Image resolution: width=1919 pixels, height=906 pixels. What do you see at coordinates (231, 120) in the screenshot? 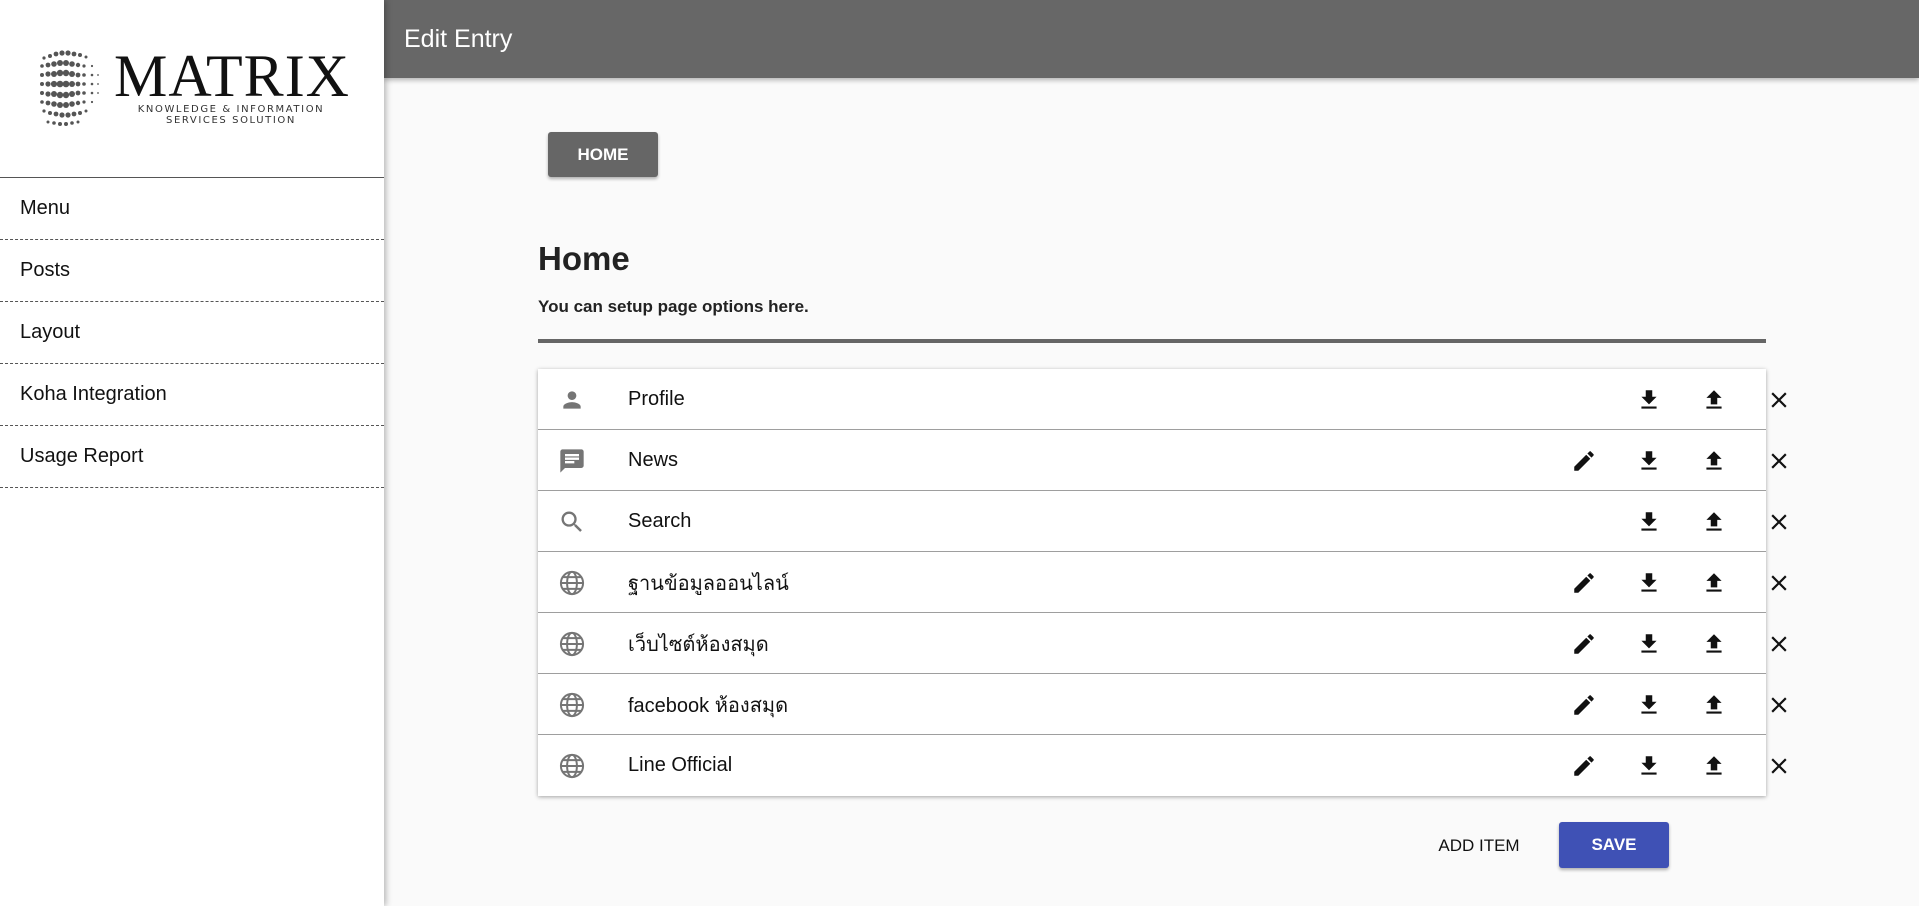
I see `logo-tagline-line-2: SERVICES SOLUTION` at bounding box center [231, 120].